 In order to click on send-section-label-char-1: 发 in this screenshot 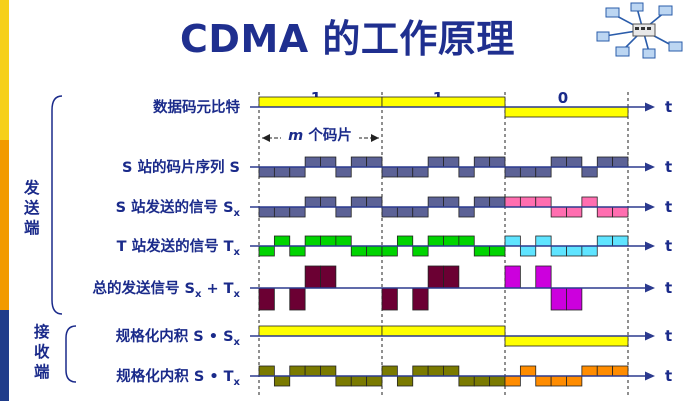, I will do `click(31, 187)`.